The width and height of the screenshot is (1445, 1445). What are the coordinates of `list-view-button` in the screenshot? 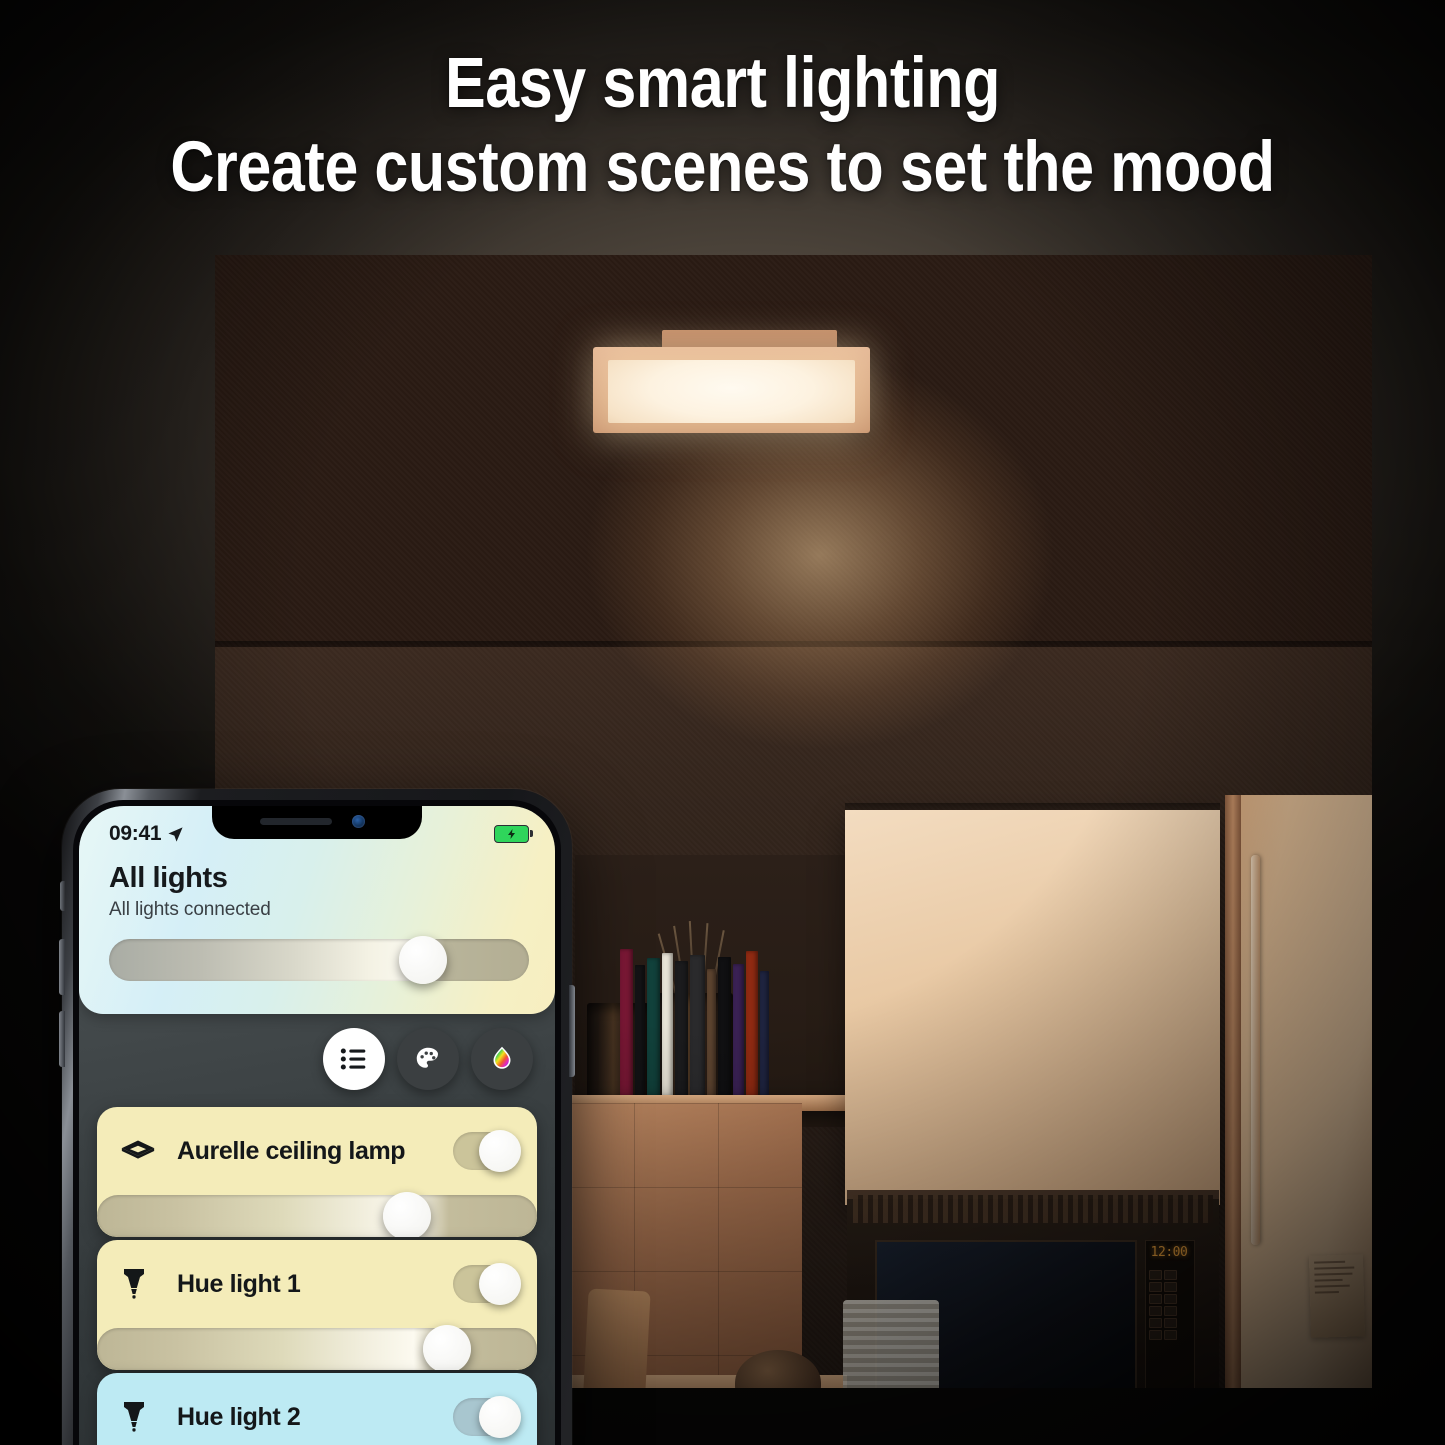 It's located at (354, 1059).